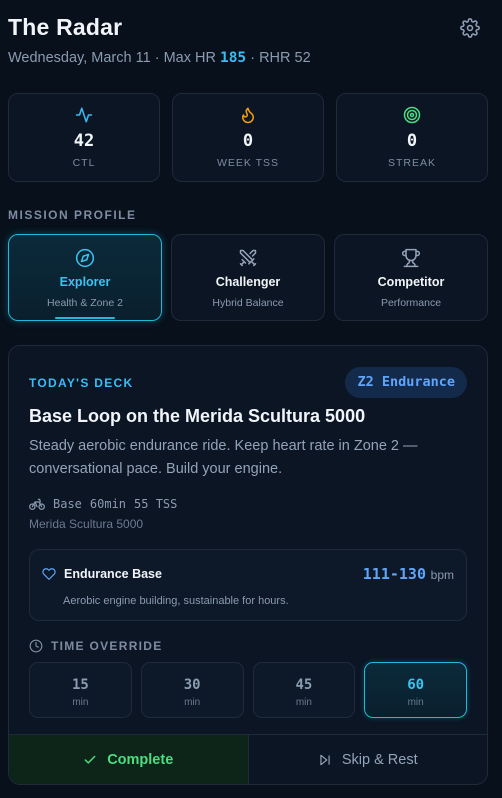 The image size is (502, 798). What do you see at coordinates (285, 58) in the screenshot?
I see `rhr-text: RHR 52` at bounding box center [285, 58].